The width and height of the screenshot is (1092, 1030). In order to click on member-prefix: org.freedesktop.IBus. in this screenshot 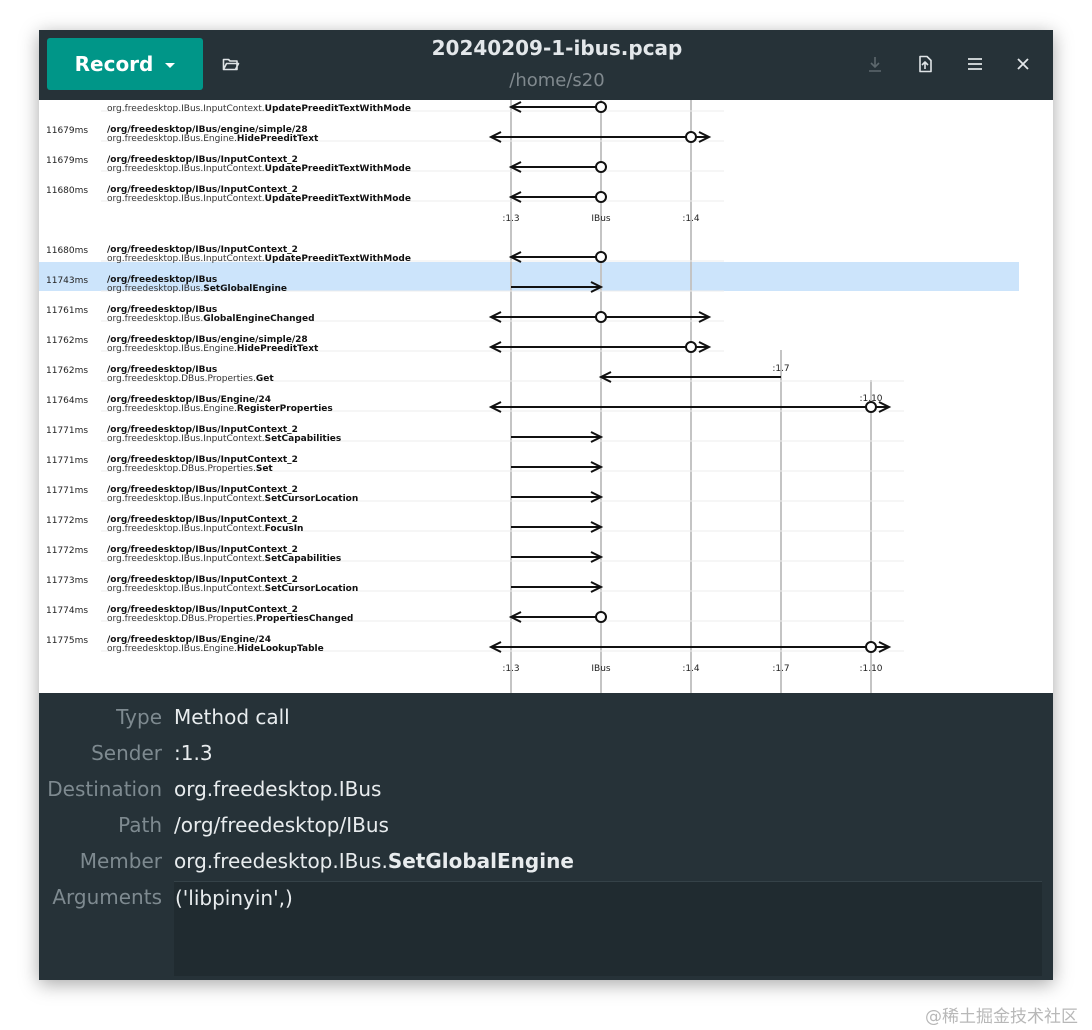, I will do `click(281, 861)`.